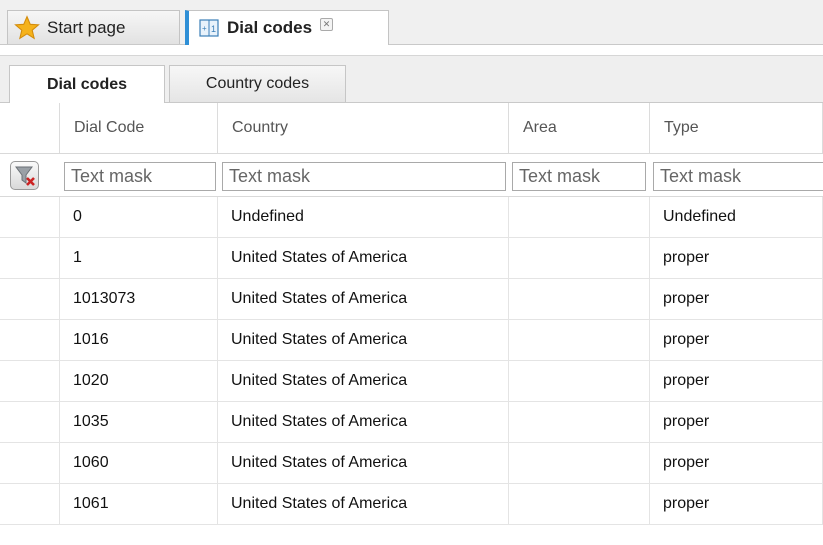 The width and height of the screenshot is (823, 545). Describe the element at coordinates (139, 340) in the screenshot. I see `cell-dial-code: 1016` at that location.